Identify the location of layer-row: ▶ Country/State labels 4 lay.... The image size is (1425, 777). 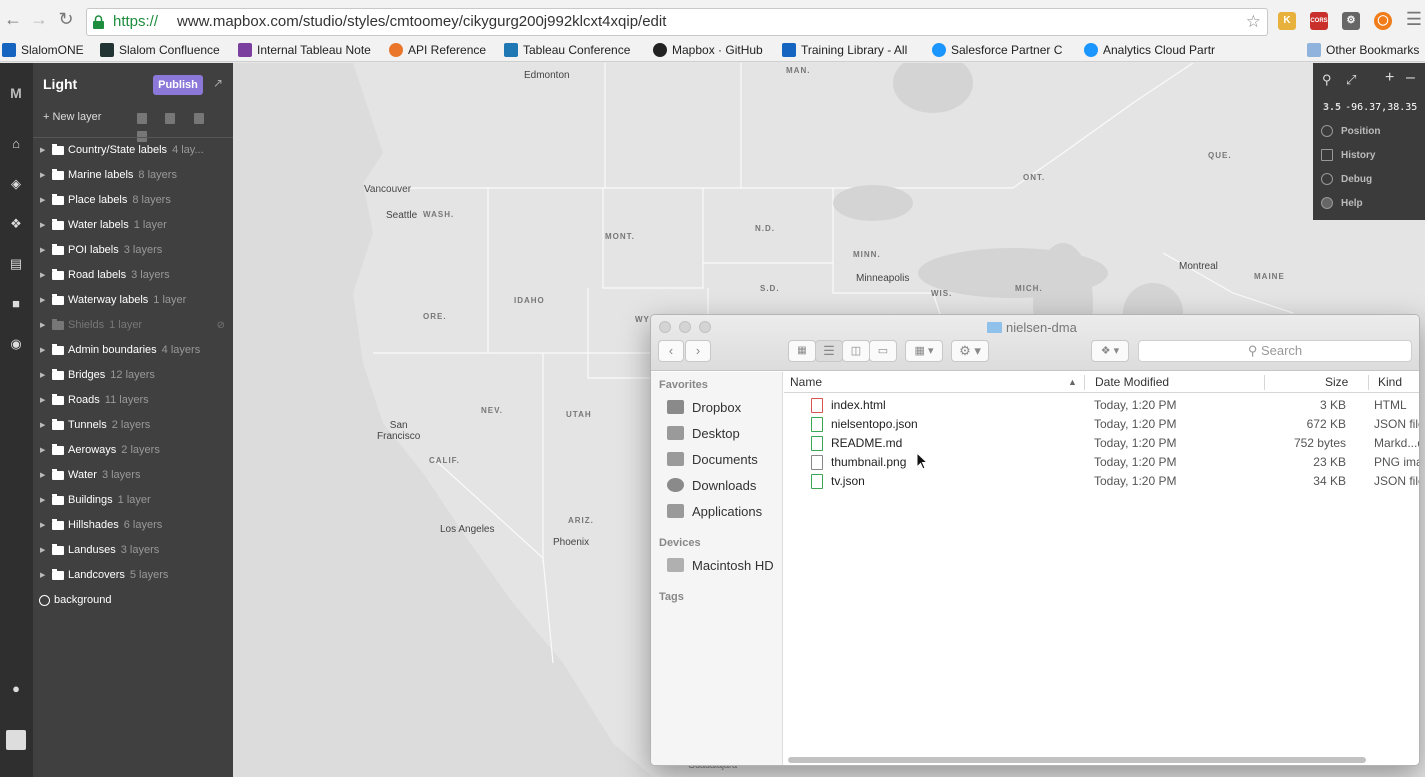
(133, 150).